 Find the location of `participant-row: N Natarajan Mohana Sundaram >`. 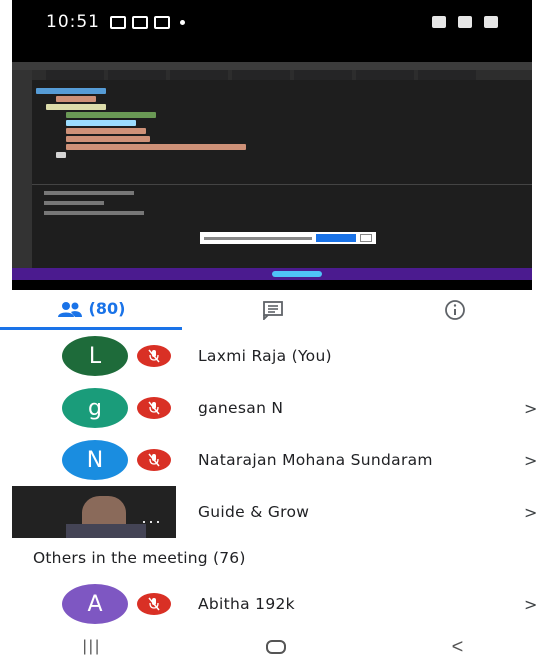

participant-row: N Natarajan Mohana Sundaram > is located at coordinates (273, 460).